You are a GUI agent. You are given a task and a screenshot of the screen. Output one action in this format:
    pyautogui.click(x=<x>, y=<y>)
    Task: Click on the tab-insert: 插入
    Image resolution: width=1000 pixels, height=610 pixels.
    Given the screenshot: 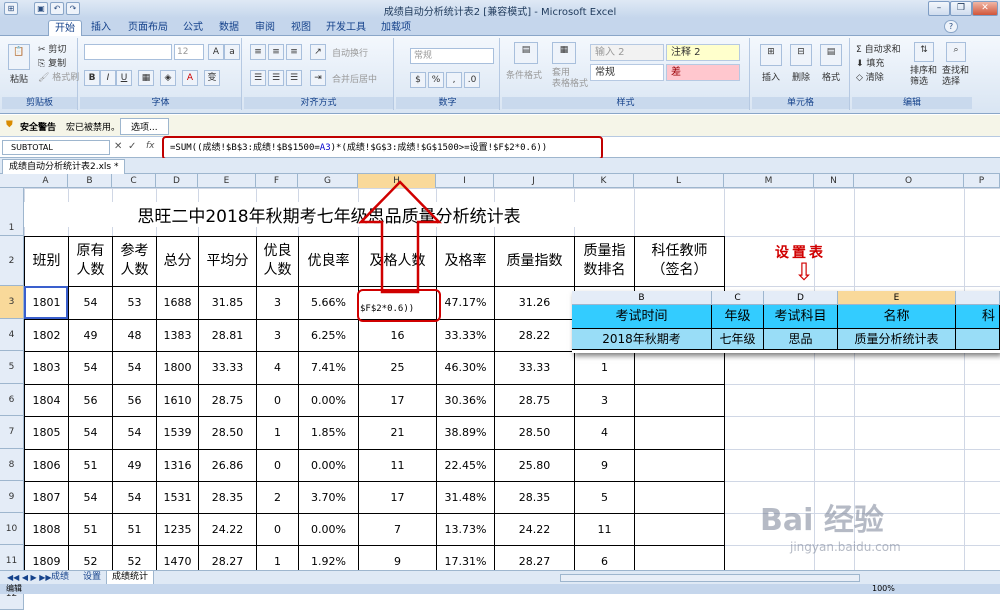 What is the action you would take?
    pyautogui.click(x=101, y=28)
    